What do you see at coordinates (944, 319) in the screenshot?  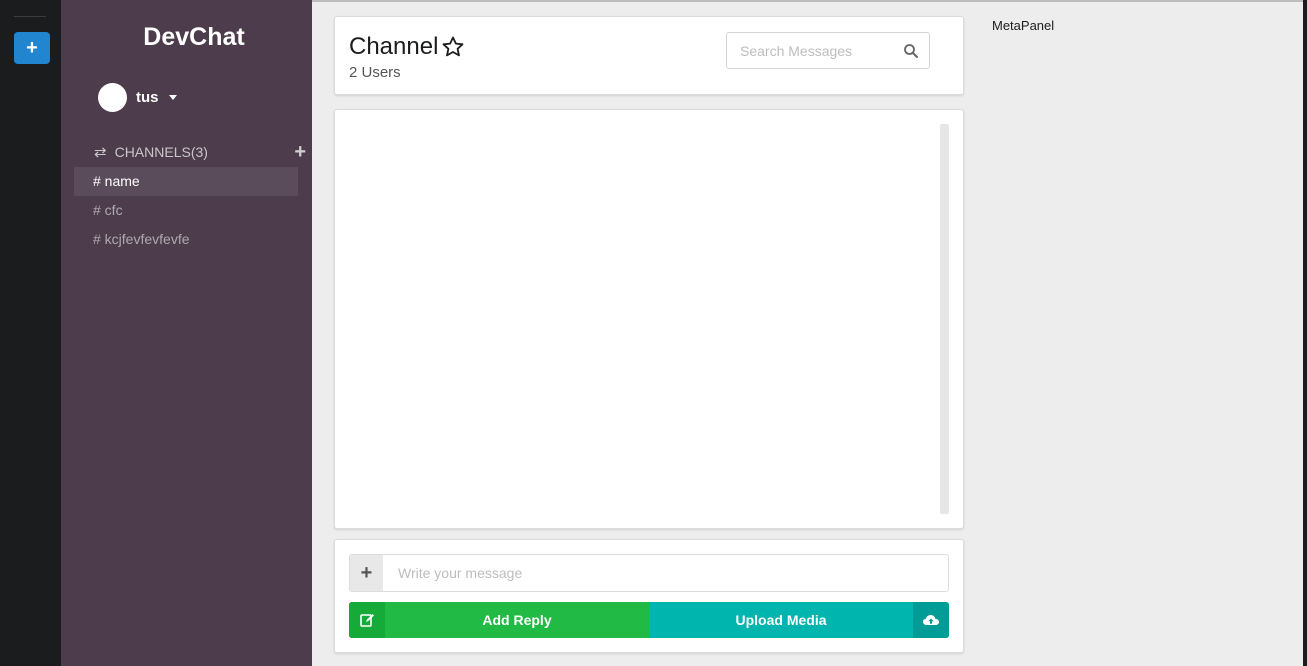 I see `messages-scrollbar` at bounding box center [944, 319].